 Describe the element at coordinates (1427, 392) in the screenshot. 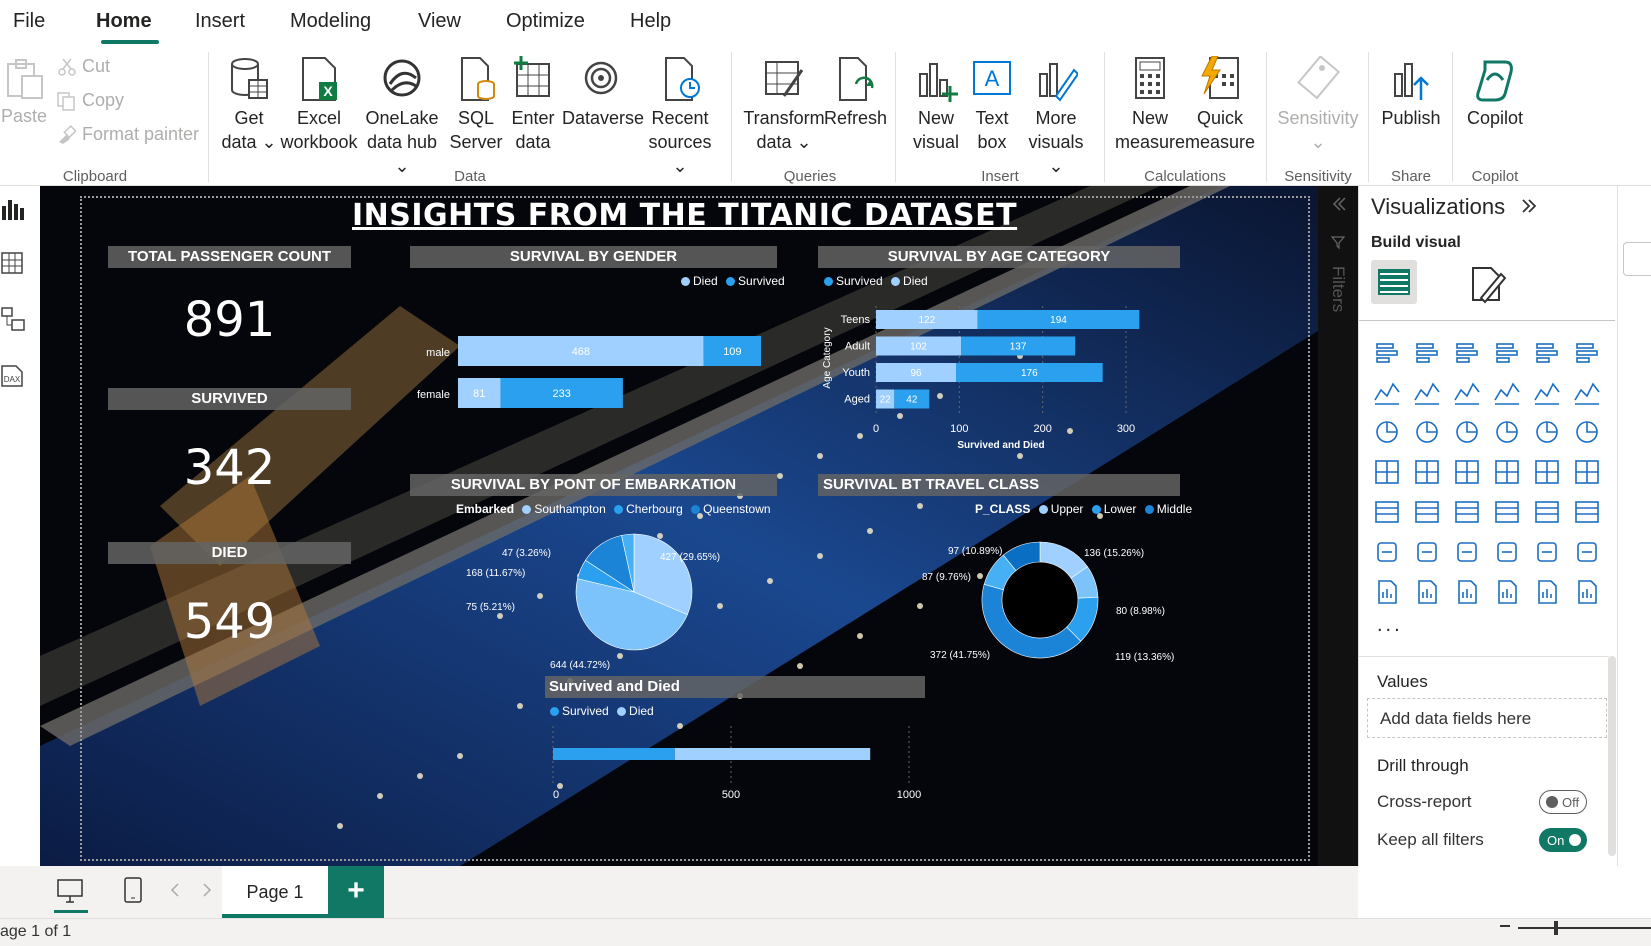

I see `area-icon` at that location.